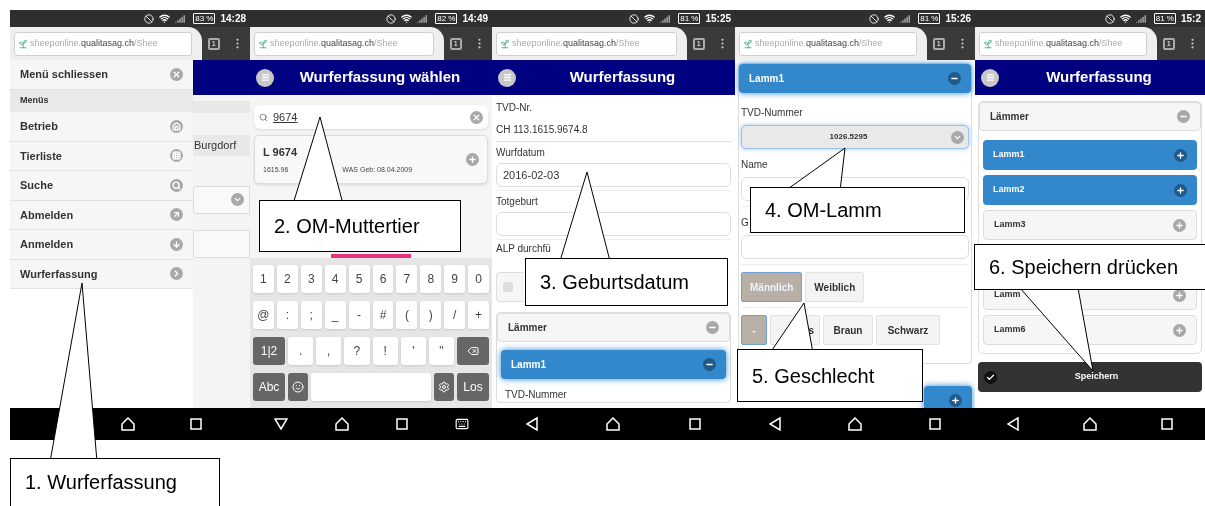  Describe the element at coordinates (287, 315) in the screenshot. I see `keyboard-key: :` at that location.